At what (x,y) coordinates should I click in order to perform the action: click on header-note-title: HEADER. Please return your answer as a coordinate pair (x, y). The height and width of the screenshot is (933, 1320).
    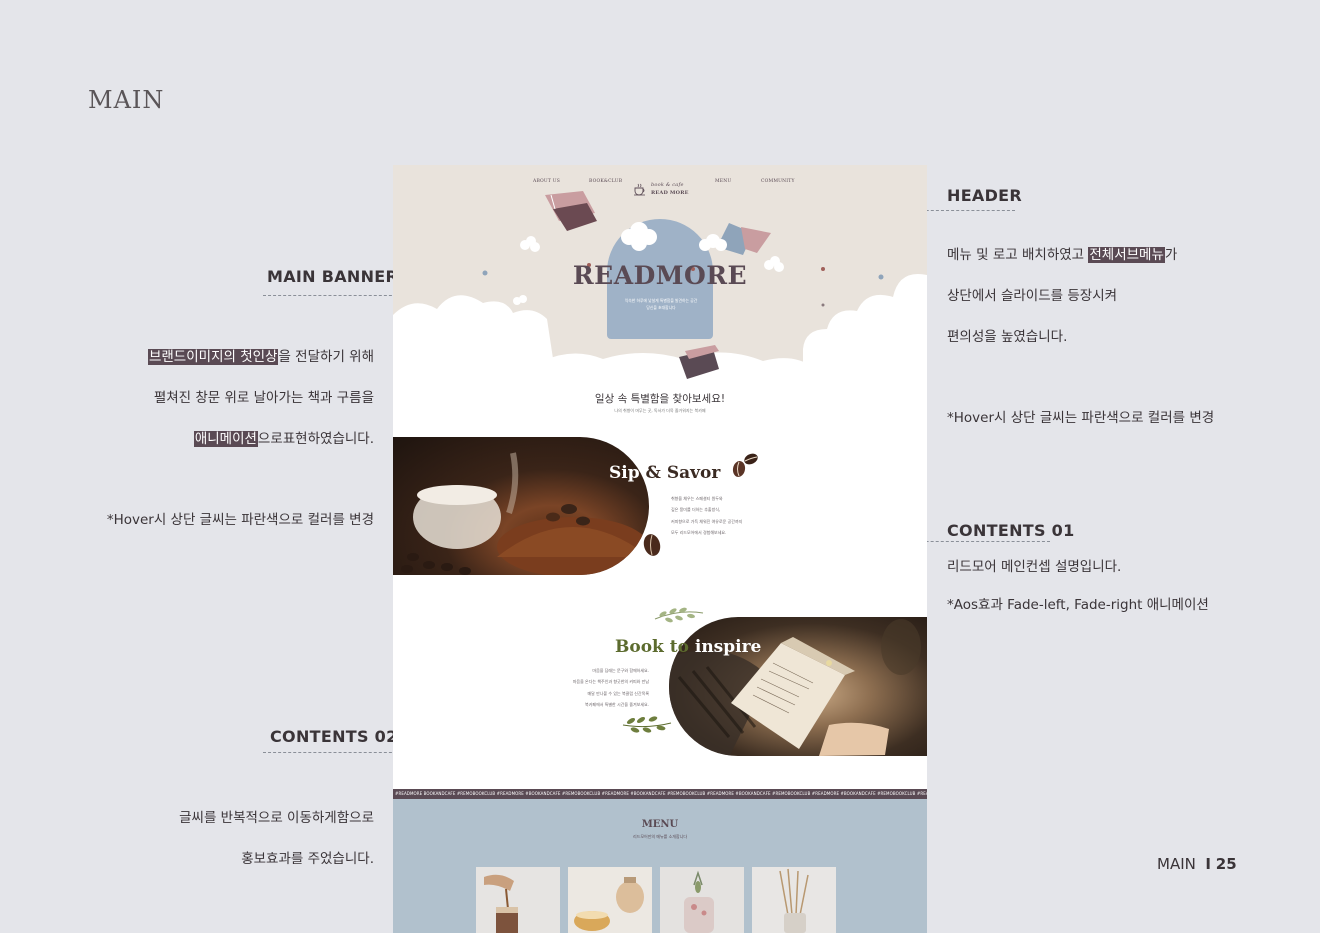
    Looking at the image, I should click on (985, 195).